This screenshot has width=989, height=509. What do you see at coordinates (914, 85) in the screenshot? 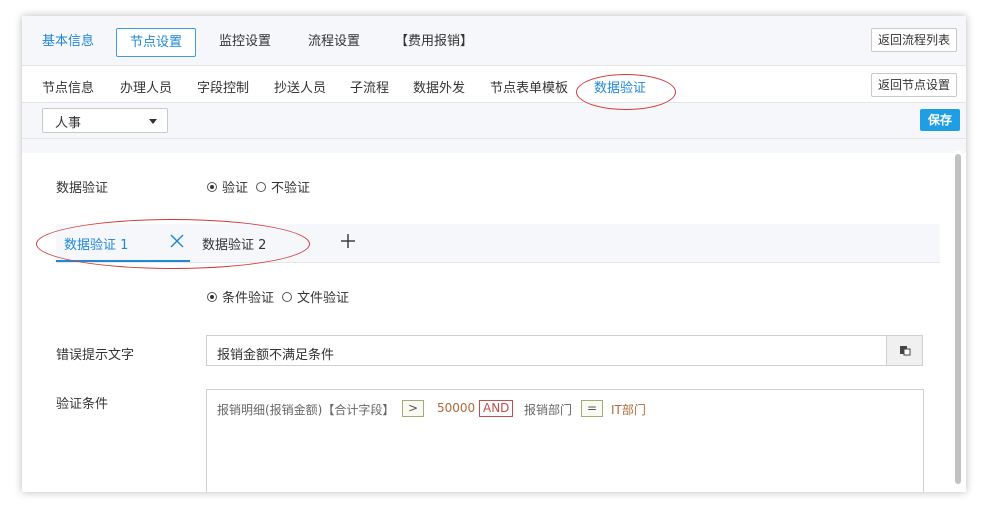
I see `back-to-node-settings-button: 返回节点设置` at bounding box center [914, 85].